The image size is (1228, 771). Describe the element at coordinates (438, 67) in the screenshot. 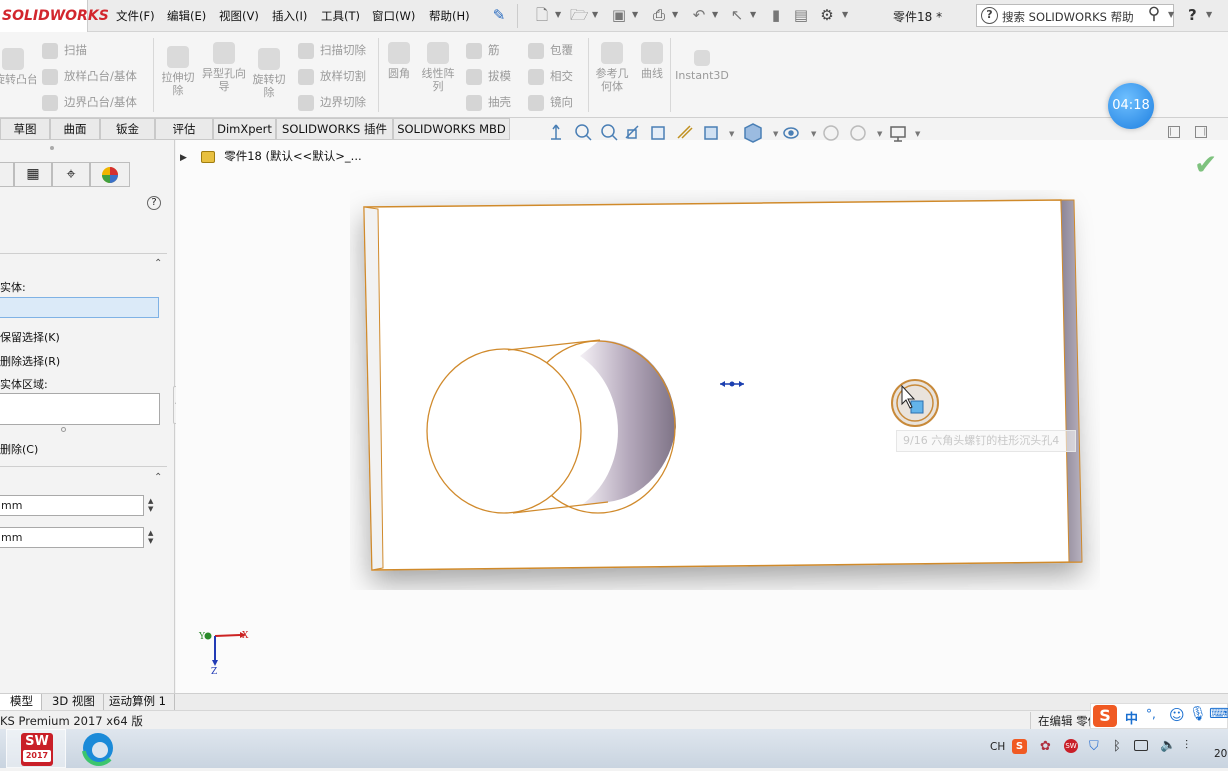

I see `linear-pattern-button: 线性阵列` at that location.